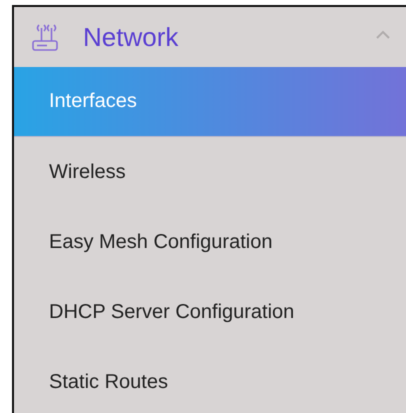  What do you see at coordinates (210, 37) in the screenshot?
I see `menu-header: Network` at bounding box center [210, 37].